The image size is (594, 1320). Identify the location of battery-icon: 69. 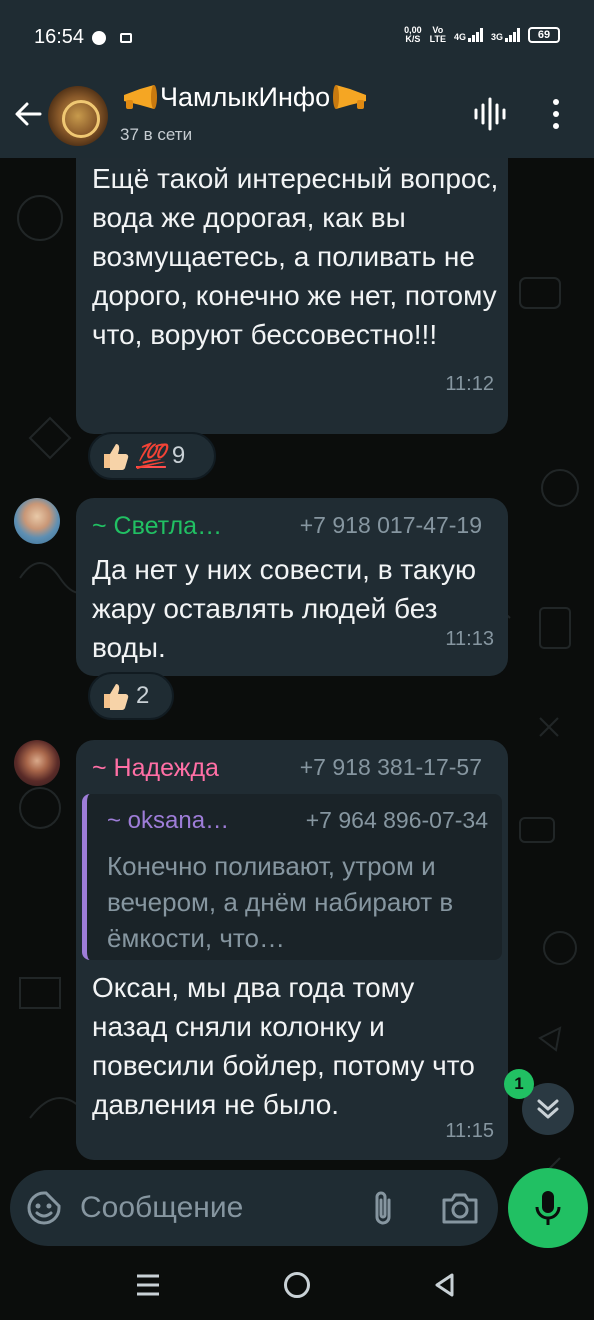
(544, 35).